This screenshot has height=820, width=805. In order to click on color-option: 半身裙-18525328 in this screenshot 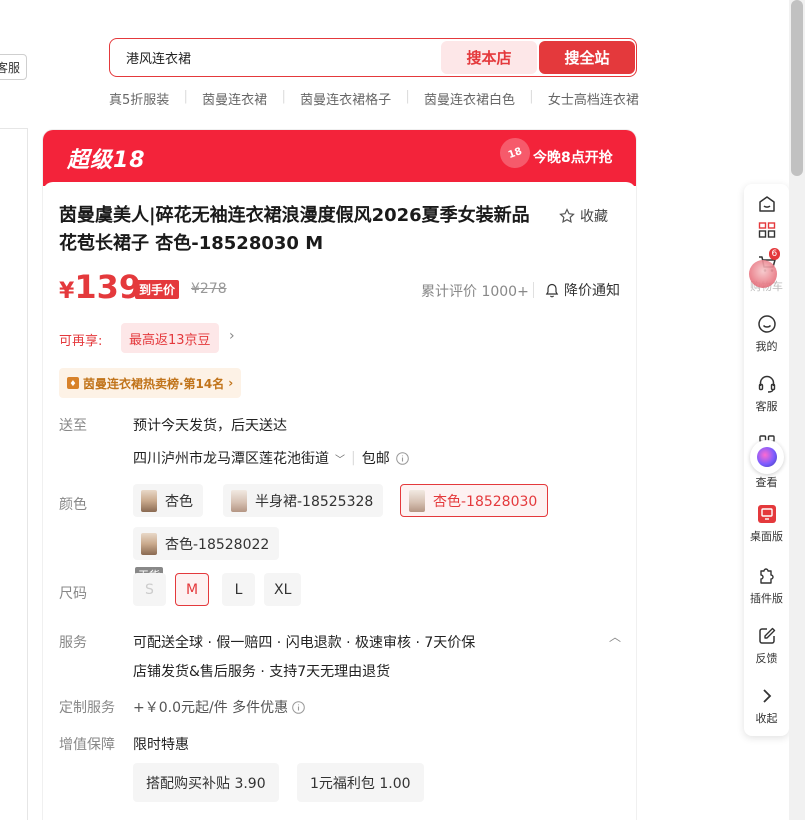, I will do `click(303, 500)`.